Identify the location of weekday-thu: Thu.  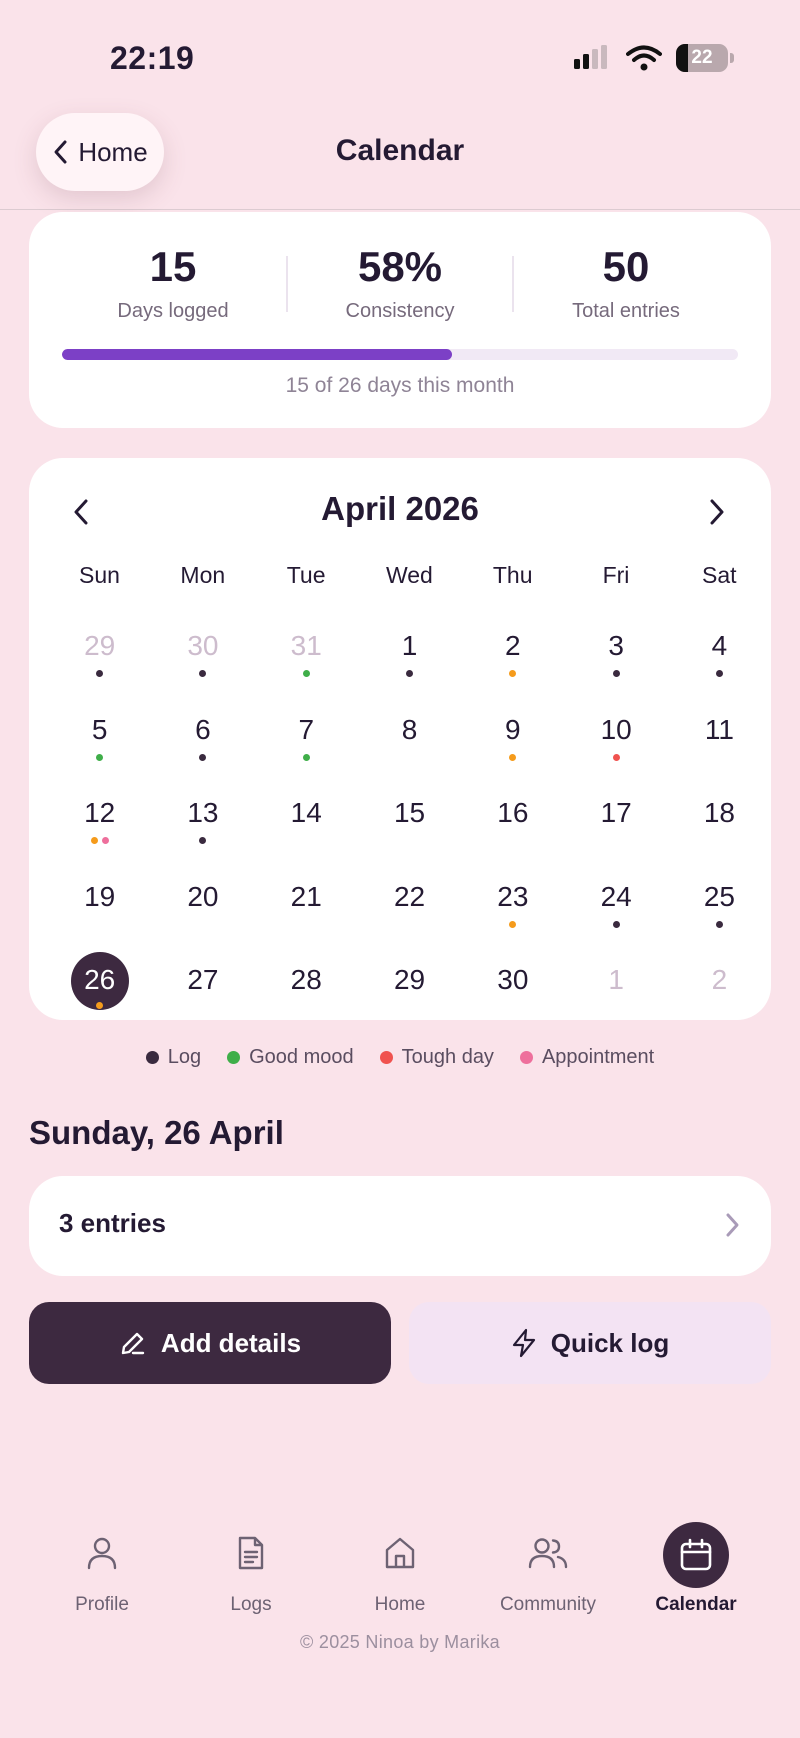
(512, 575).